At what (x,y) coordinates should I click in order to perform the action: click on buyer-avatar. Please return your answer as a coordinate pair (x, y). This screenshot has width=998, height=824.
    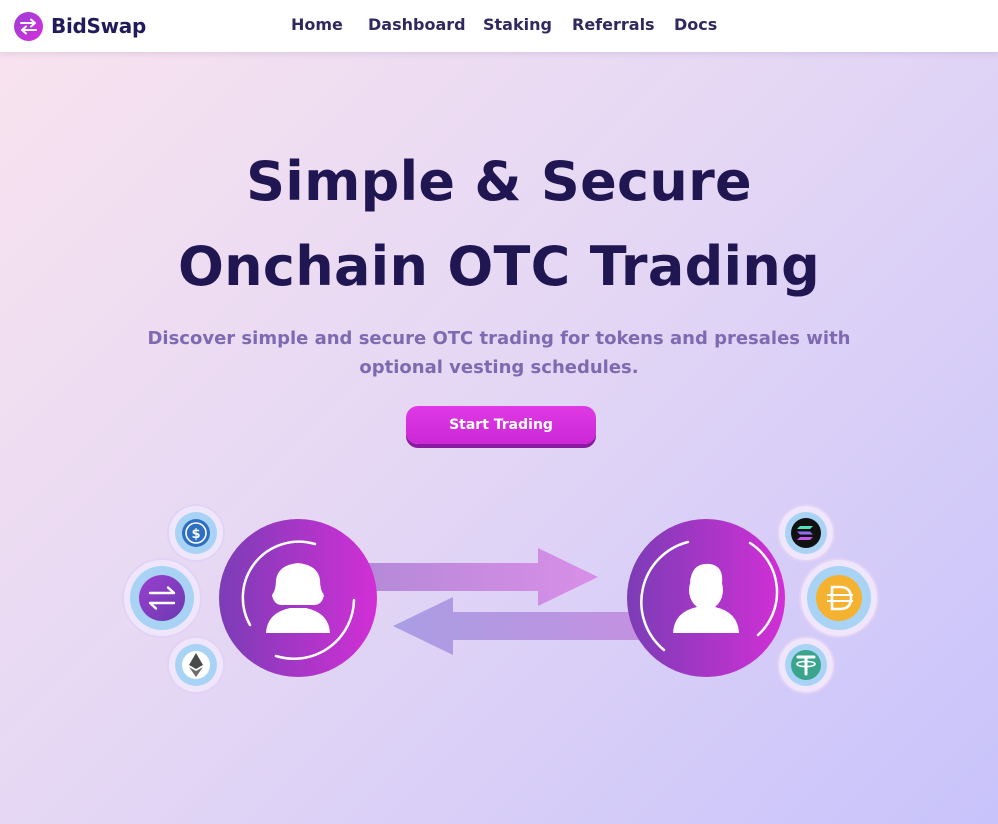
    Looking at the image, I should click on (298, 598).